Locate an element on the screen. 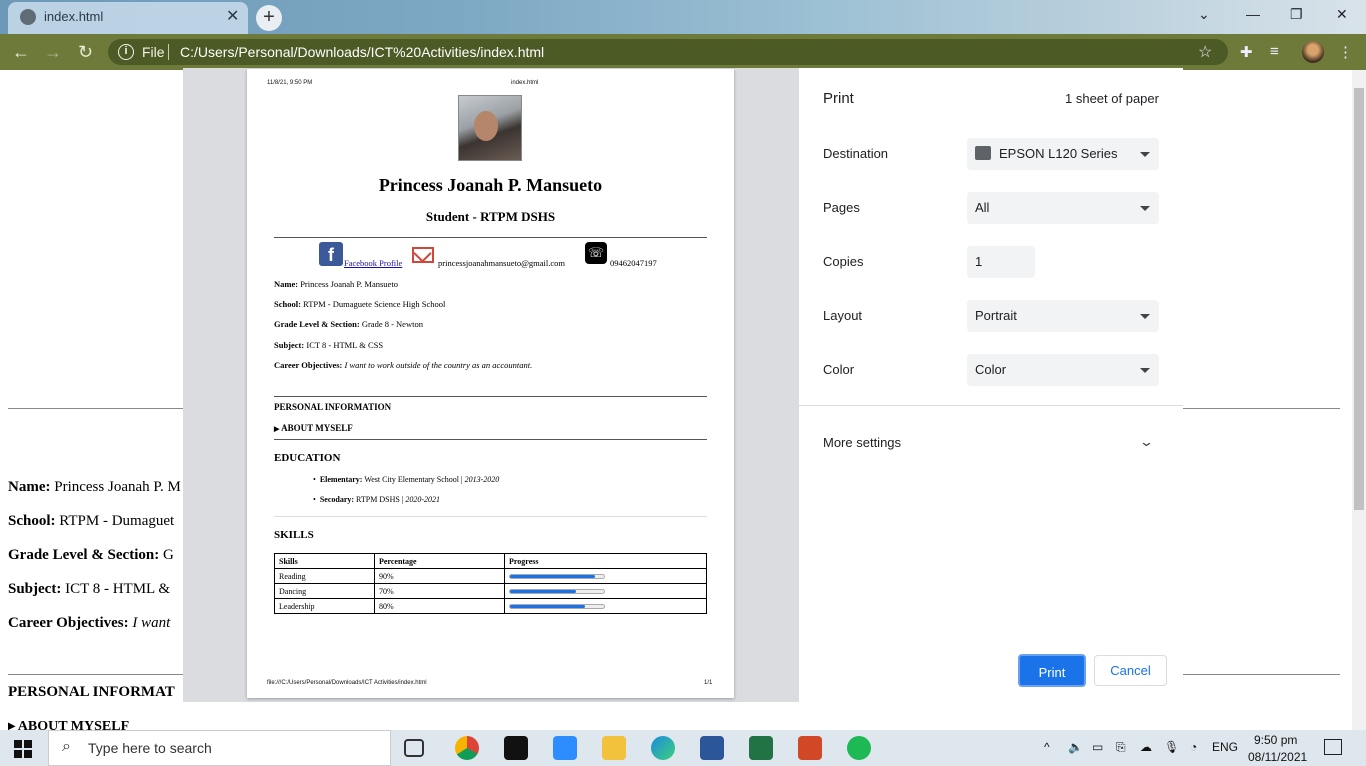  reading-list-icon: ≡ is located at coordinates (1274, 51).